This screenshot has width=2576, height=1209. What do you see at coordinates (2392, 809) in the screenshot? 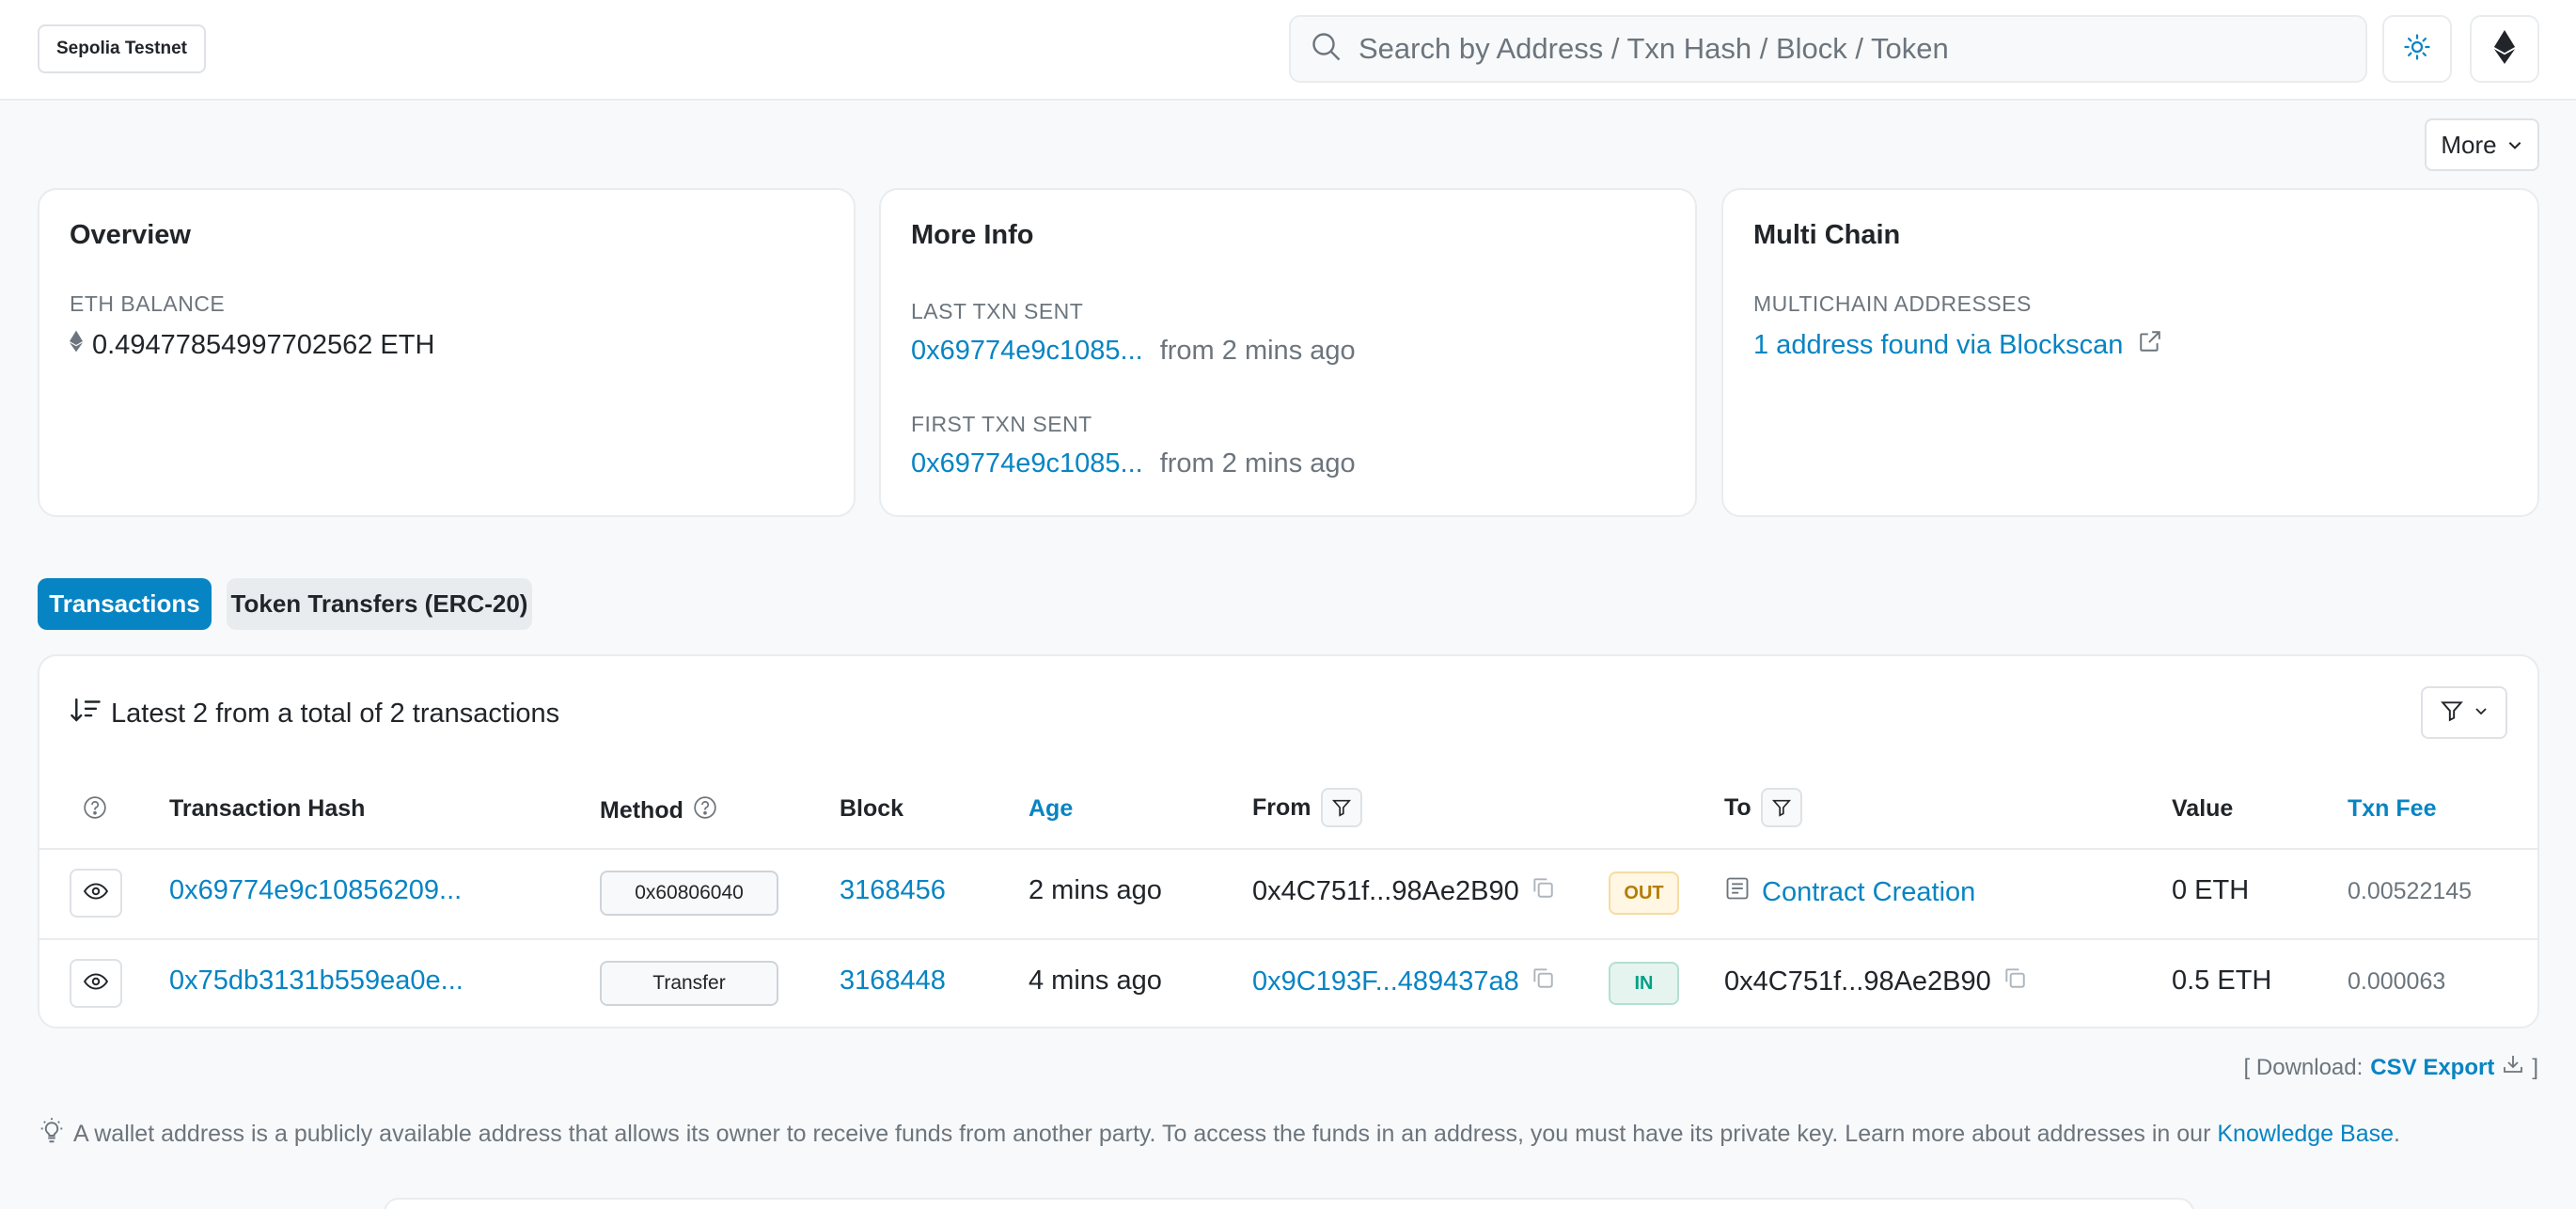
I see `column-header-txn-fee: Txn Fee` at bounding box center [2392, 809].